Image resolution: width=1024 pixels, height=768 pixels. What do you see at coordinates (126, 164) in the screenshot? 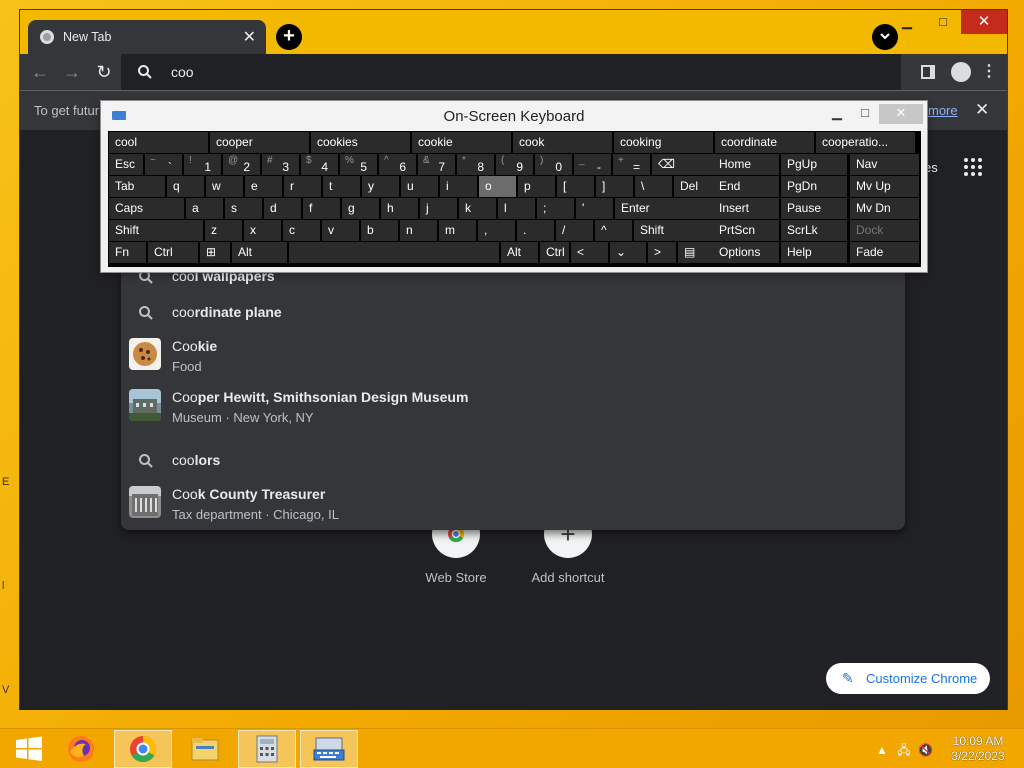
I see `osk-key-0: Esc` at bounding box center [126, 164].